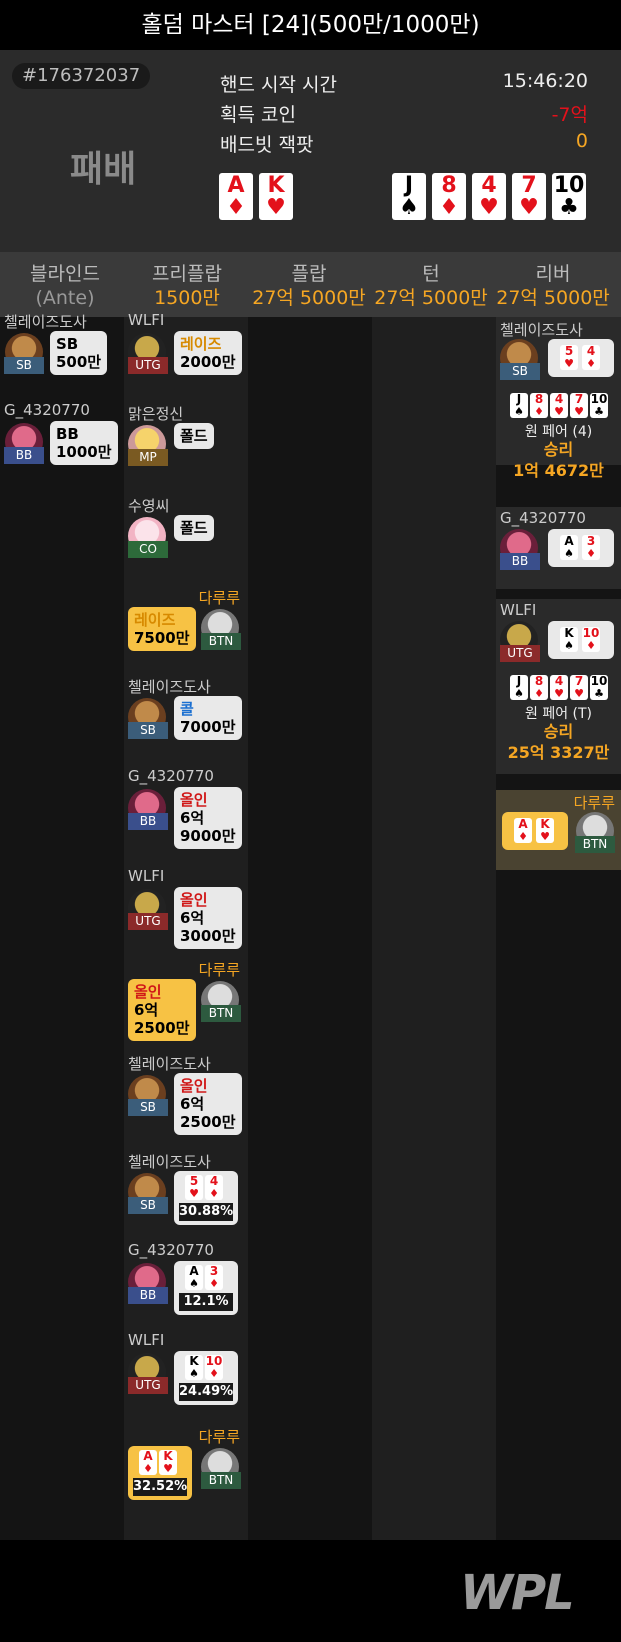 The height and width of the screenshot is (1642, 621). I want to click on coin-label: 획득 코인, so click(258, 115).